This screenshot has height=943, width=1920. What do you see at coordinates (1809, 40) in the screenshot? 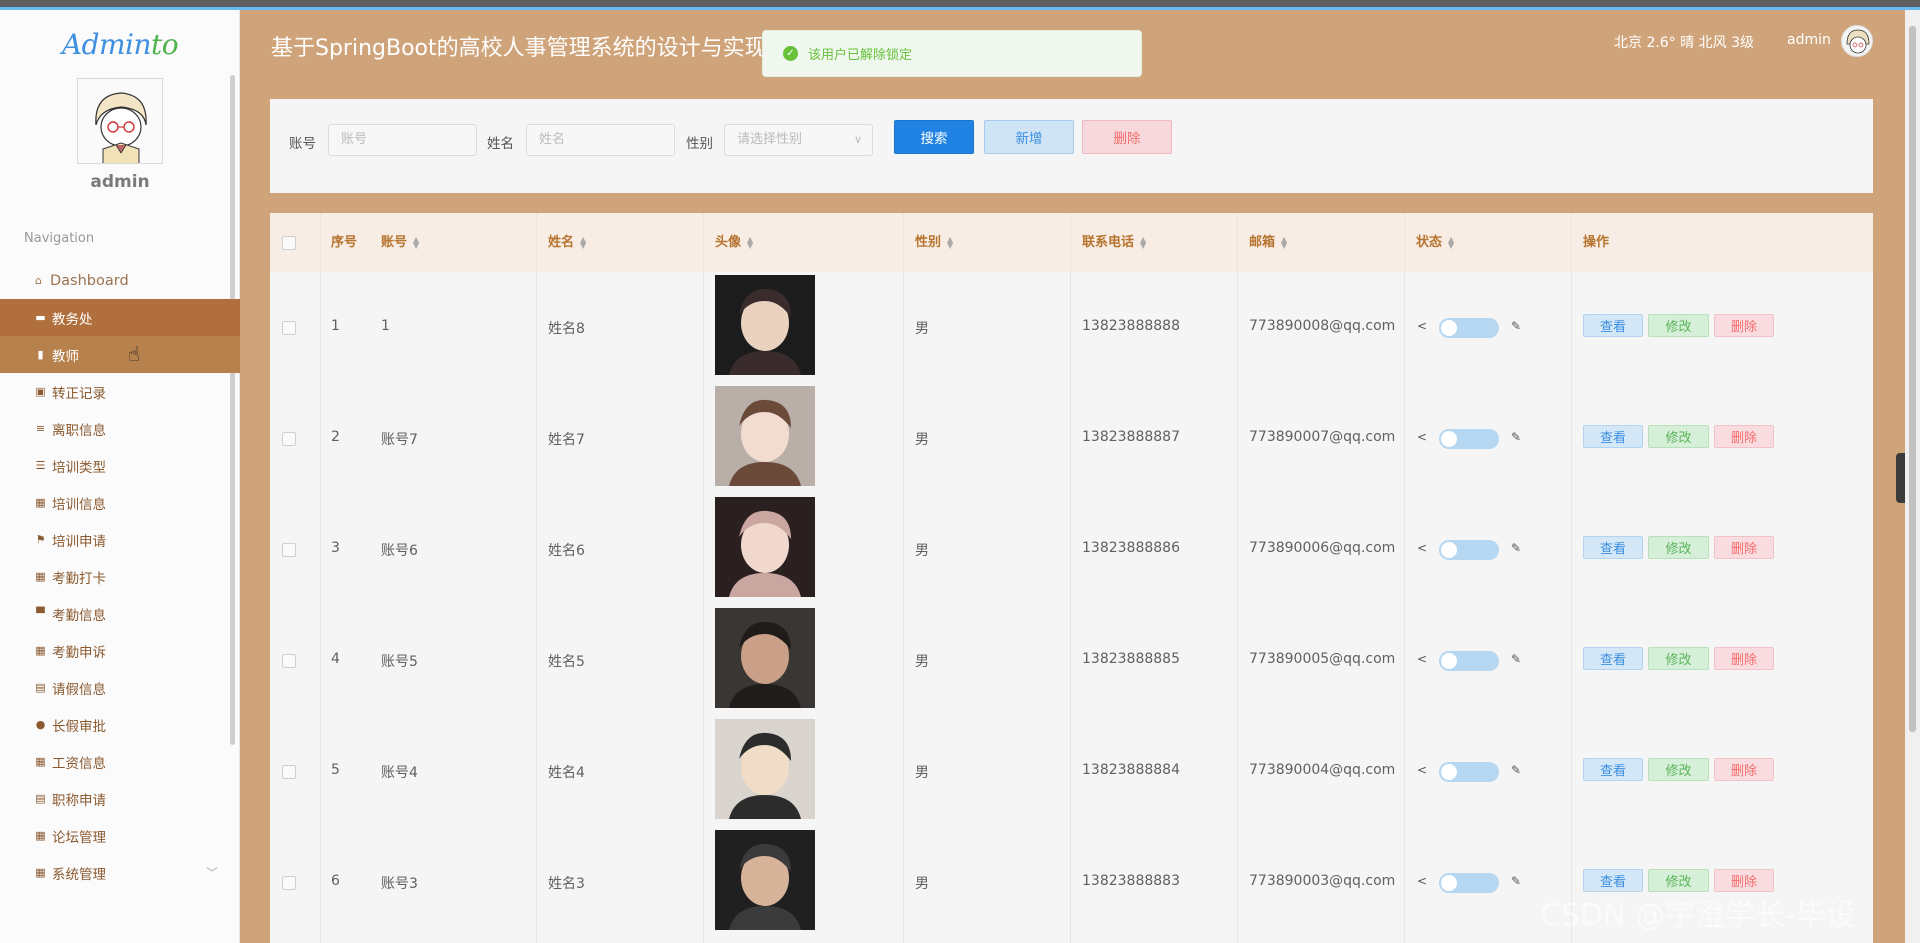
I see `header-username: admin` at bounding box center [1809, 40].